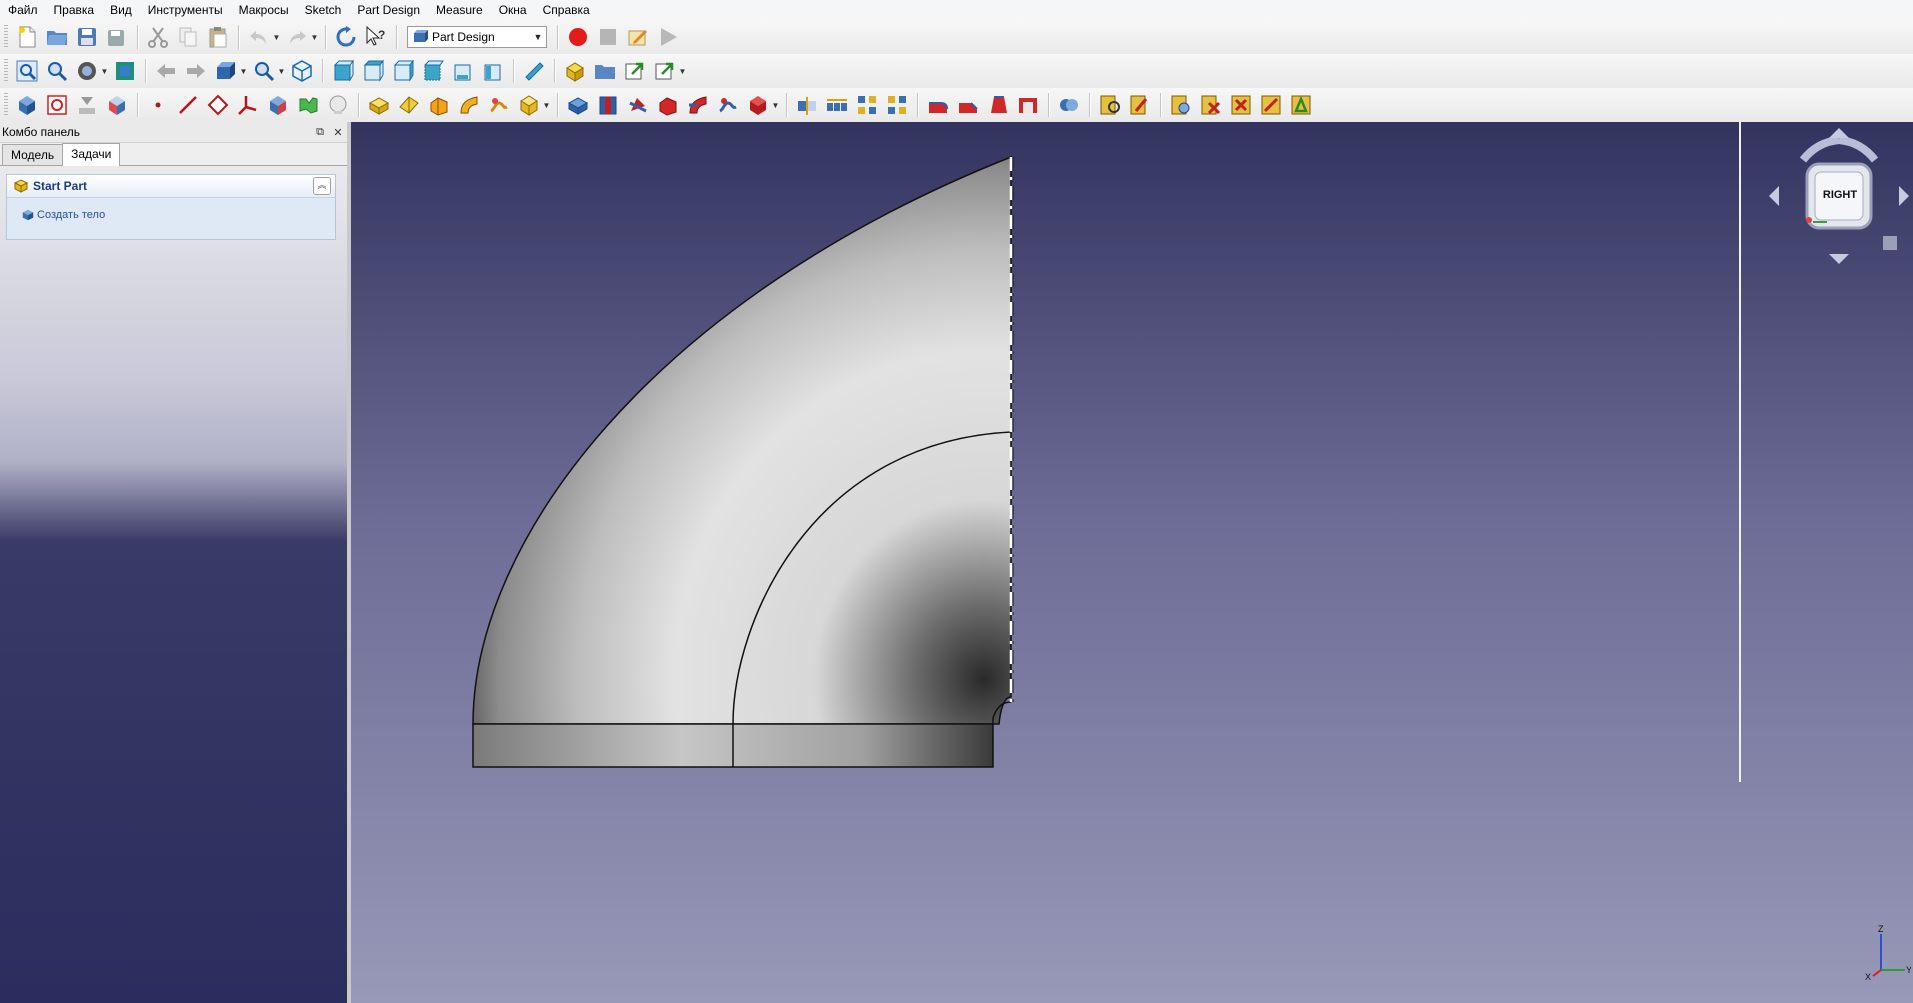  Describe the element at coordinates (346, 37) in the screenshot. I see `refresh-icon` at that location.